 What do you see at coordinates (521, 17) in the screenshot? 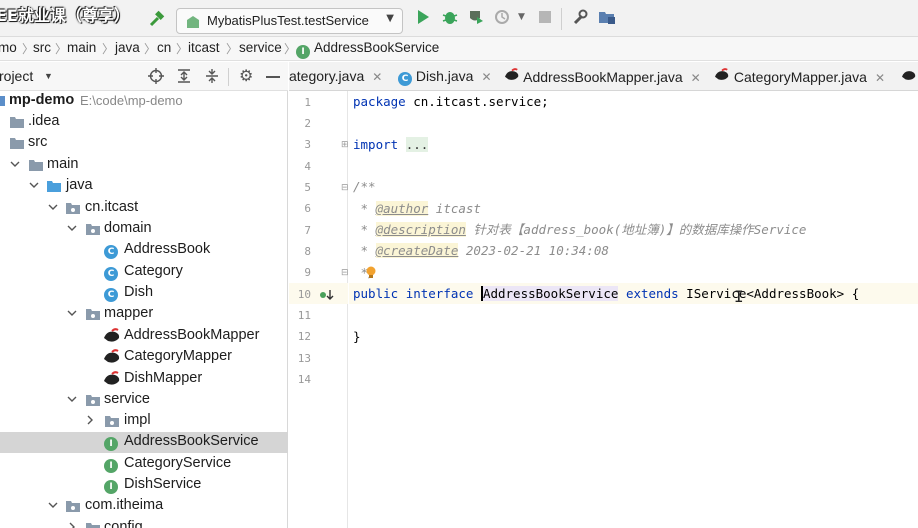
I see `more-run-options-chevron-icon: ▼` at bounding box center [521, 17].